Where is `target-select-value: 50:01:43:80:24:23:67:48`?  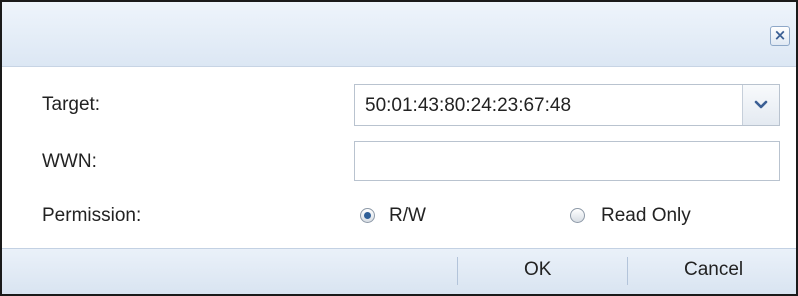 target-select-value: 50:01:43:80:24:23:67:48 is located at coordinates (468, 105).